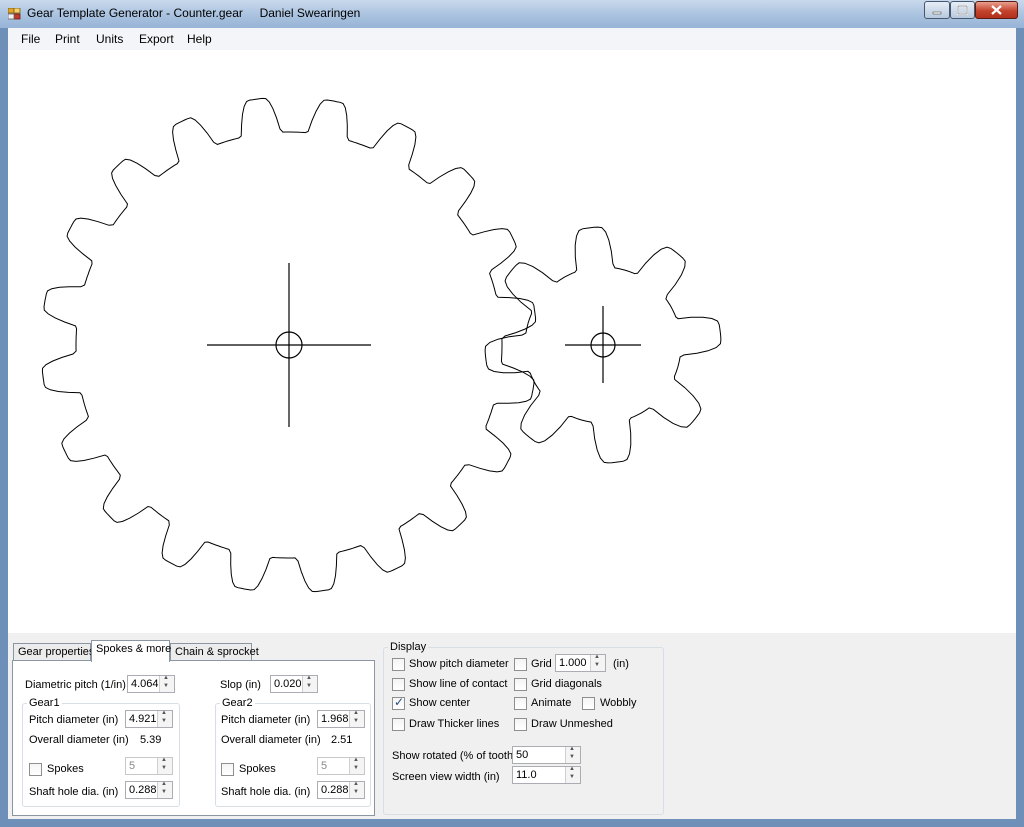 Image resolution: width=1024 pixels, height=827 pixels. I want to click on gear2-spokes-checkbox, so click(227, 769).